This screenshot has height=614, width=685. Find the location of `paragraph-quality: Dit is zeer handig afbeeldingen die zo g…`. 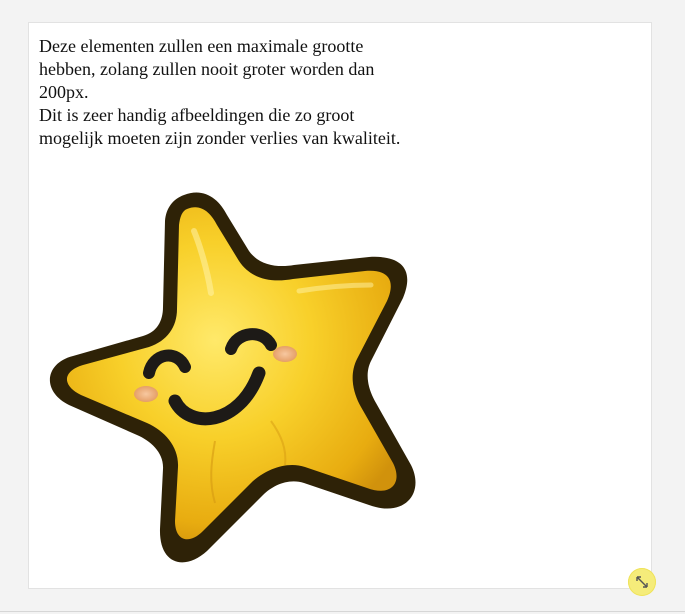

paragraph-quality: Dit is zeer handig afbeeldingen die zo g… is located at coordinates (220, 126).